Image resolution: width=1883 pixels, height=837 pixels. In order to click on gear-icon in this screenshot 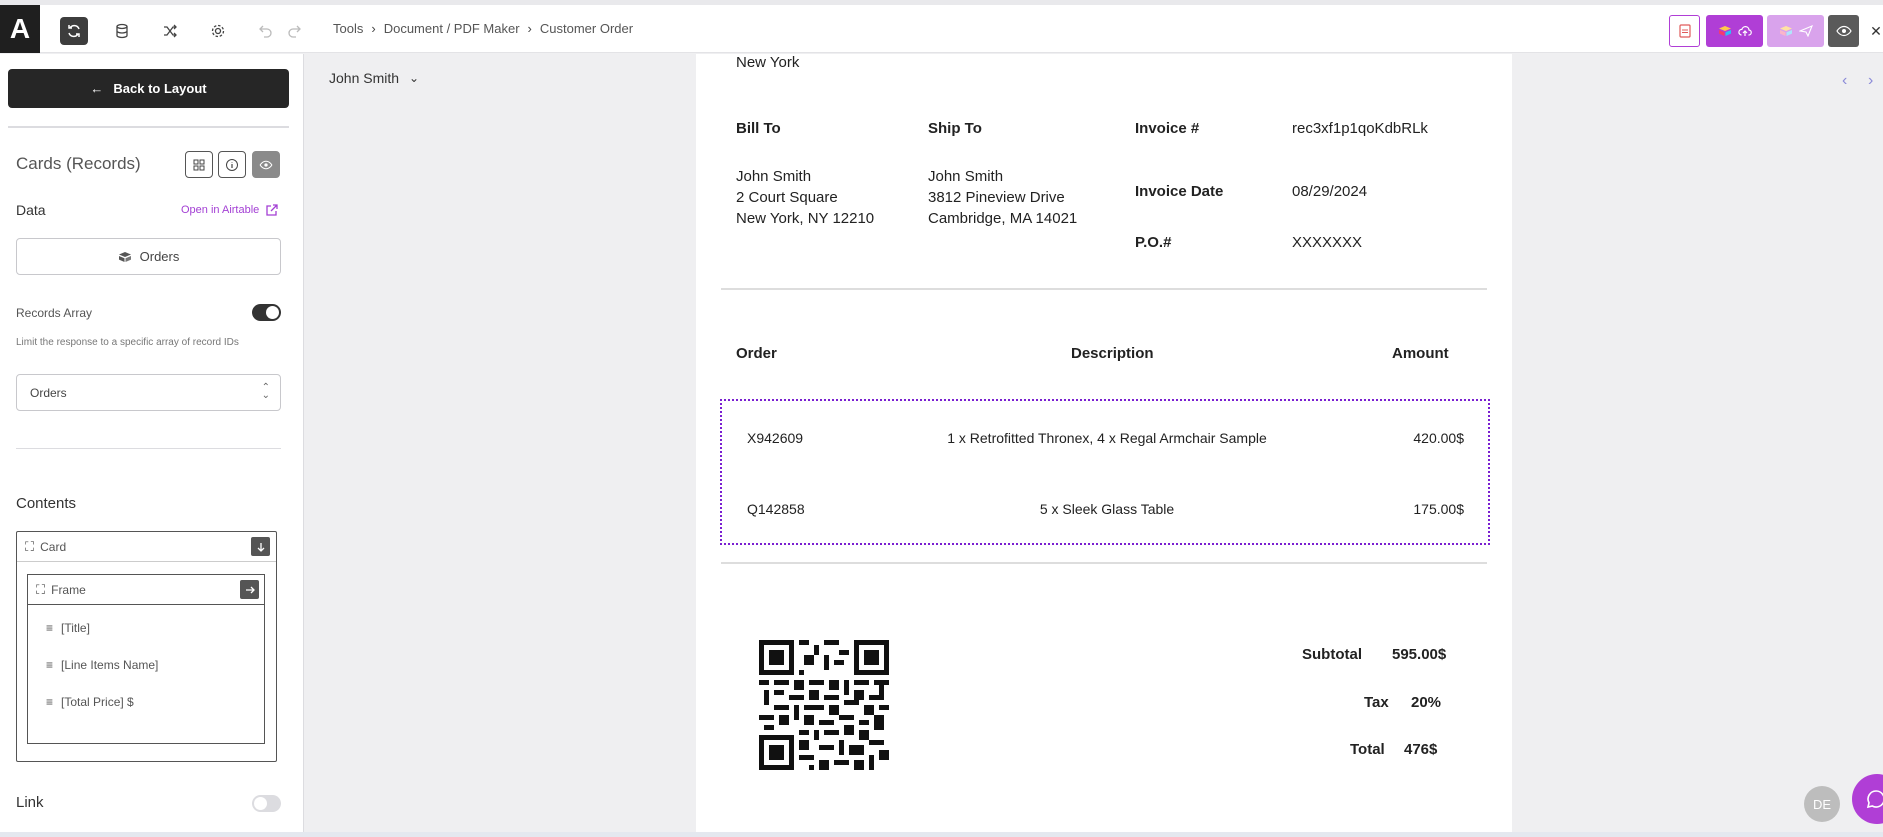, I will do `click(218, 31)`.